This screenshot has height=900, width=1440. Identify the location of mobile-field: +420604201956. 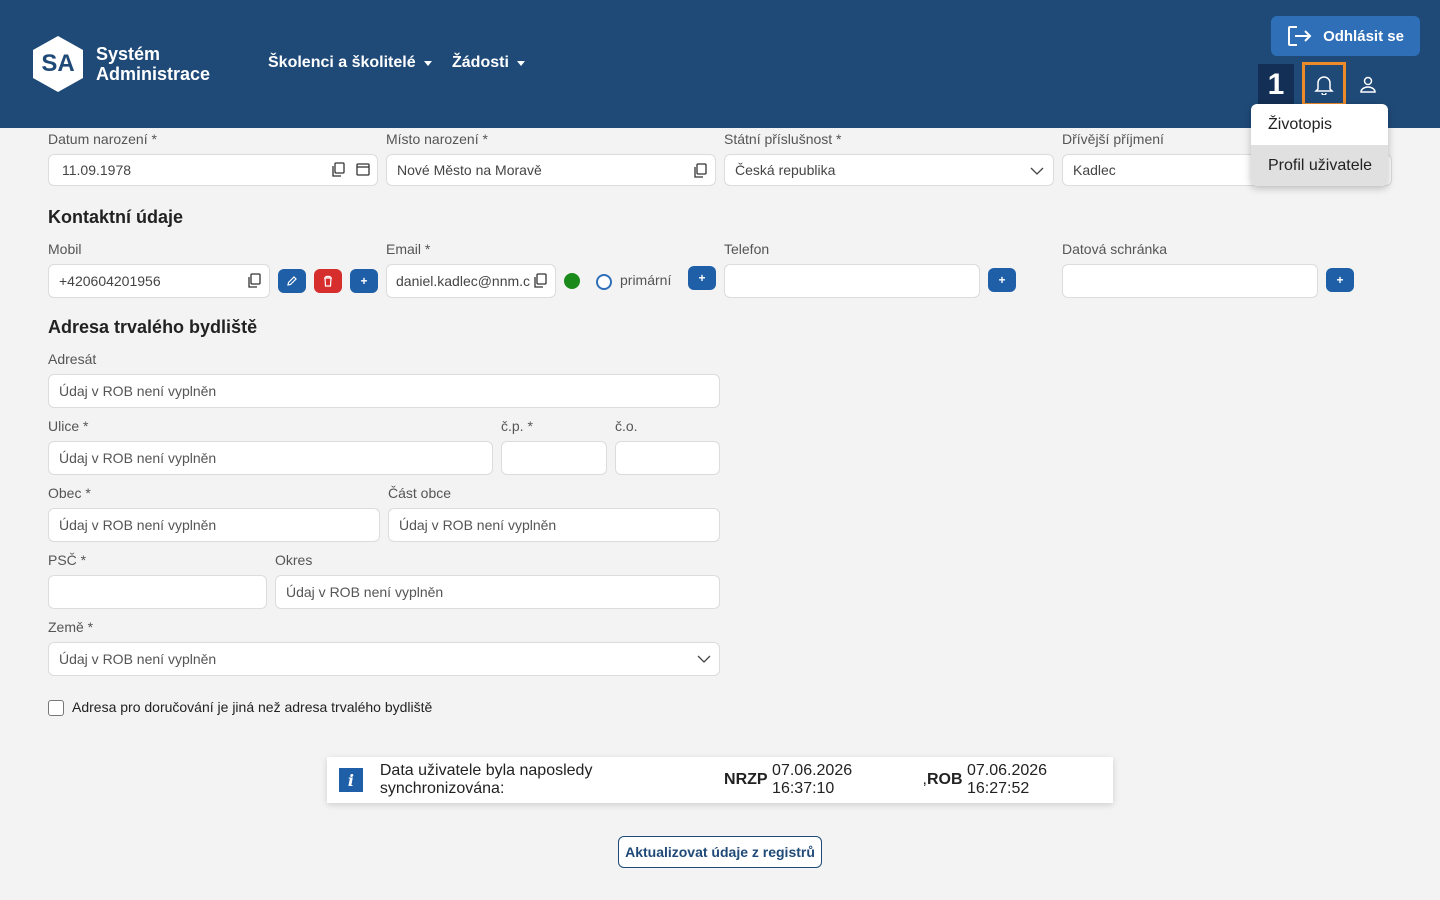
(159, 281).